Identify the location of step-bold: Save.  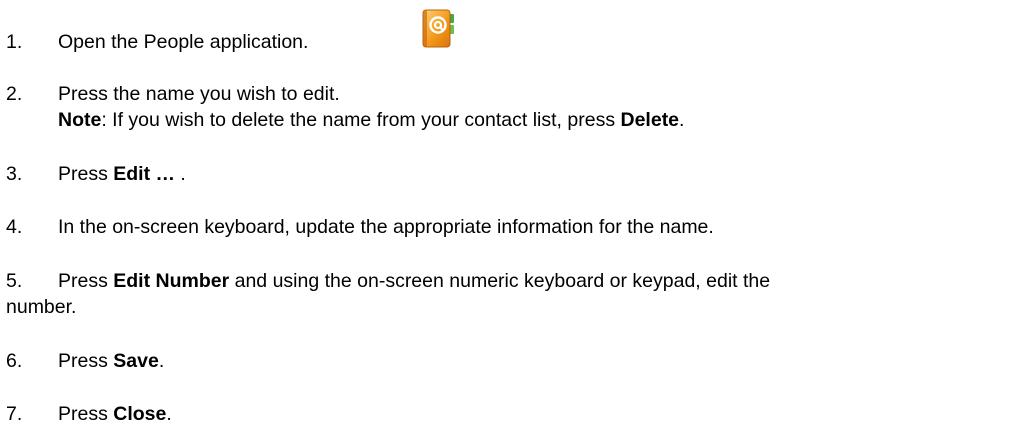
(136, 361).